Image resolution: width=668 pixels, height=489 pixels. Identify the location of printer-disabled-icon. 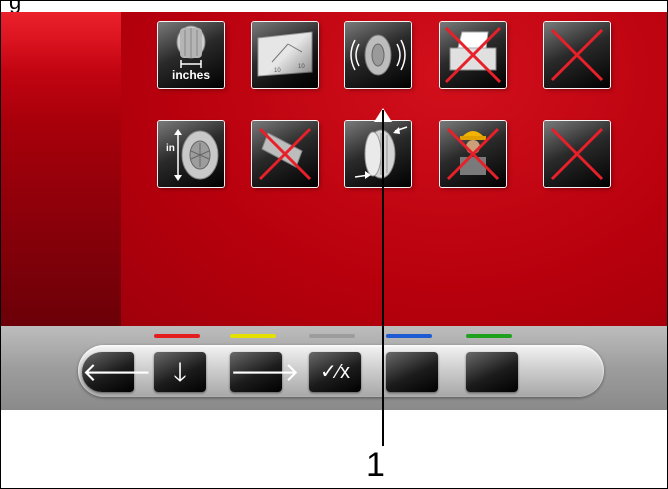
(473, 55).